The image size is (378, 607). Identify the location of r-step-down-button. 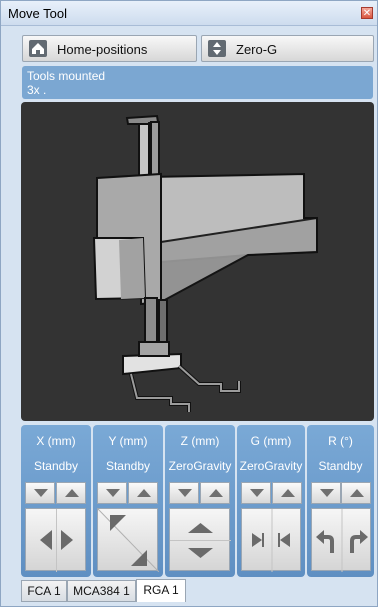
(326, 493).